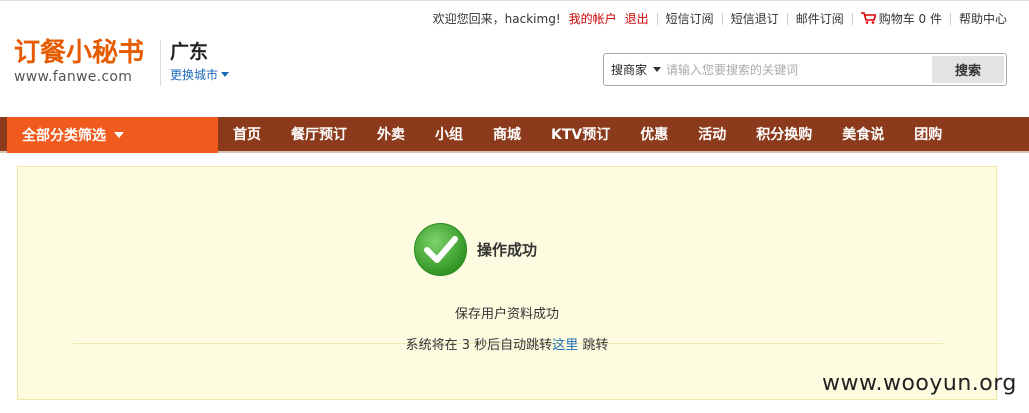 The width and height of the screenshot is (1029, 413). I want to click on redirect-suffix: 跳转, so click(593, 345).